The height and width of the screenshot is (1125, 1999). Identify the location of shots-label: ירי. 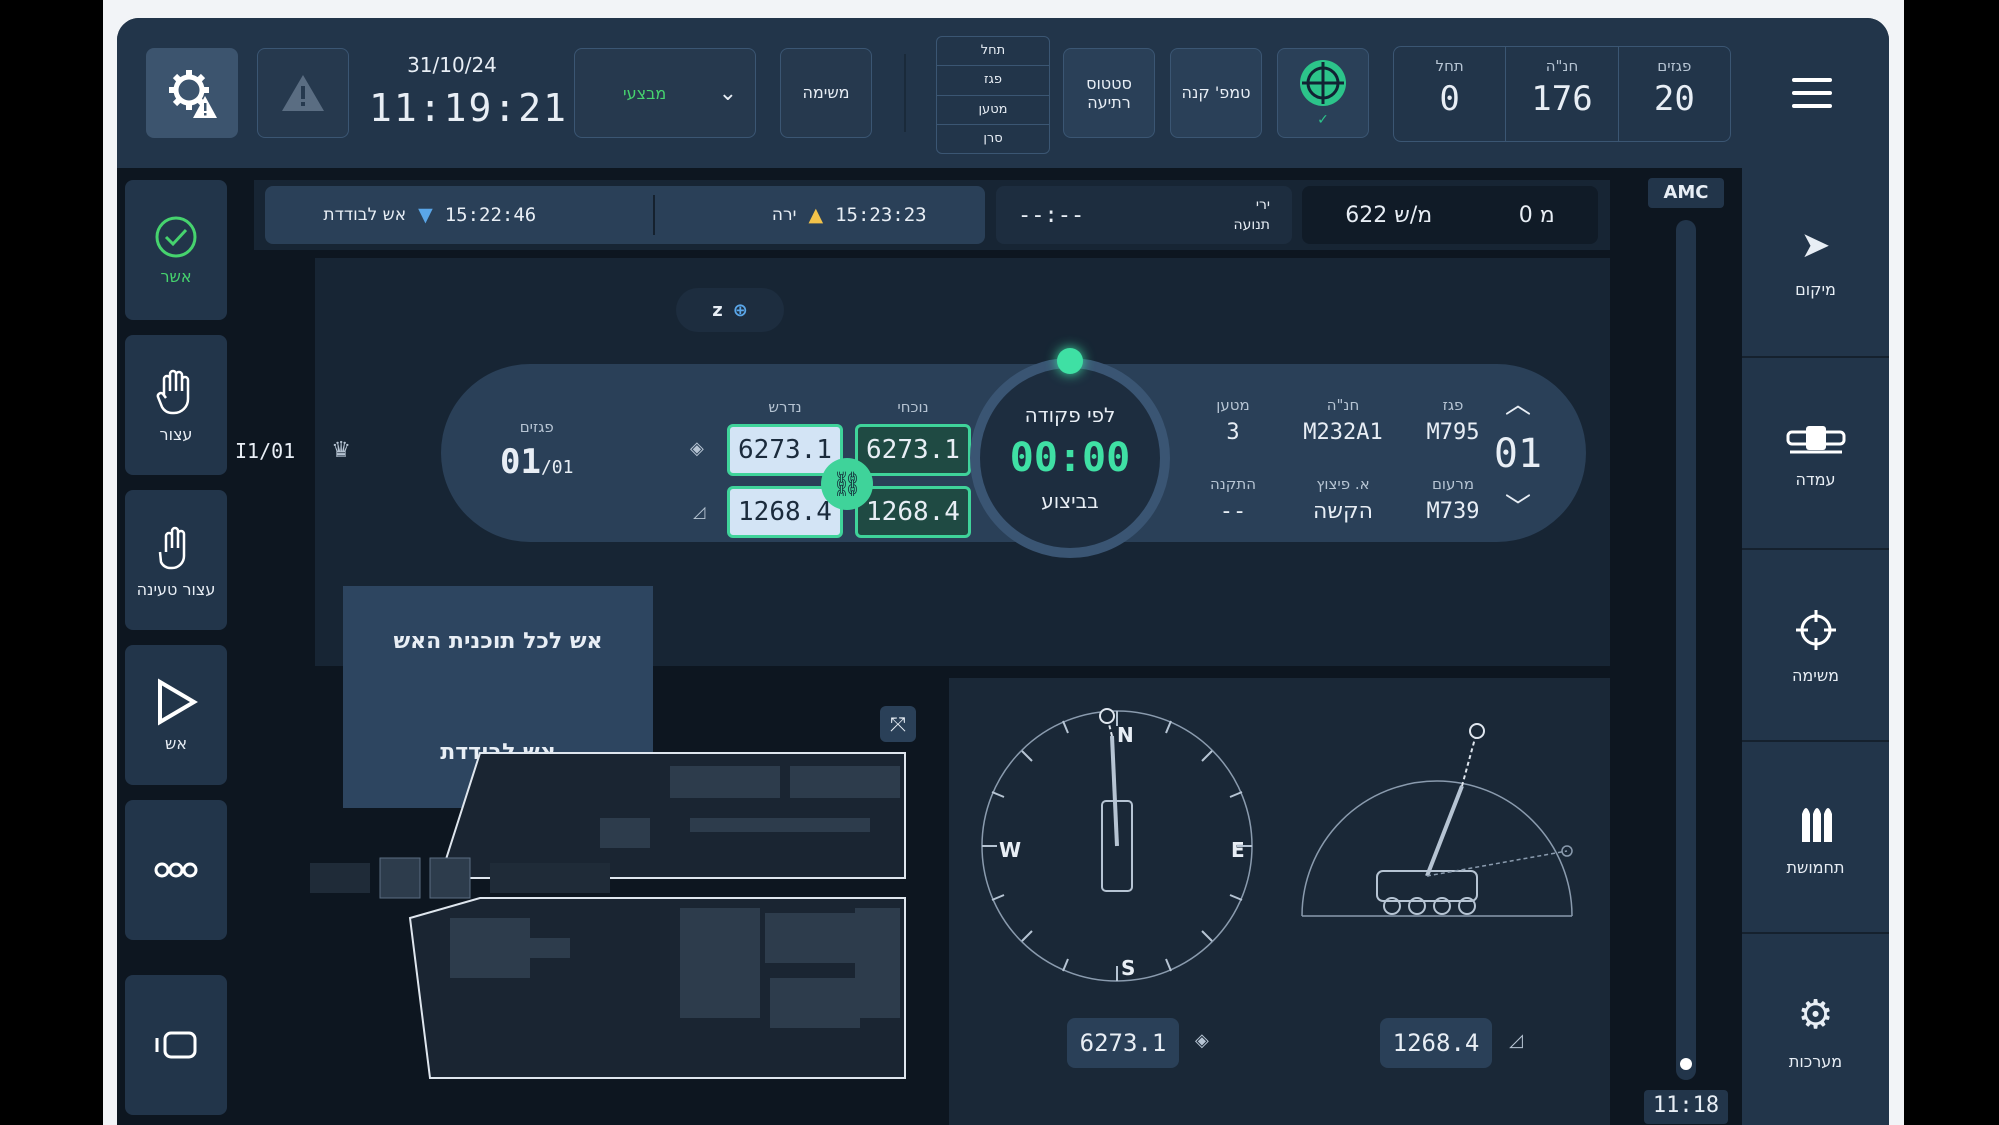
(1262, 205).